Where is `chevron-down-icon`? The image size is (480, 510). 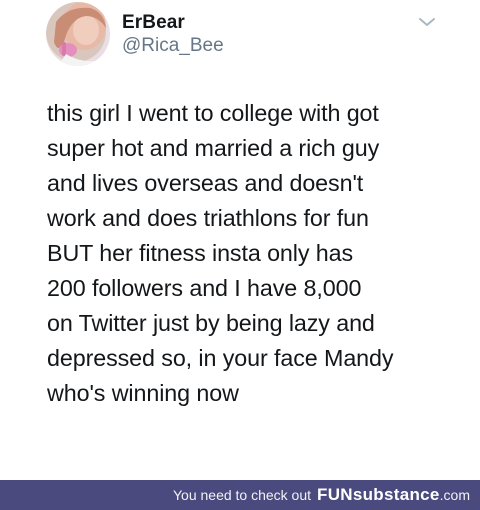 chevron-down-icon is located at coordinates (427, 22).